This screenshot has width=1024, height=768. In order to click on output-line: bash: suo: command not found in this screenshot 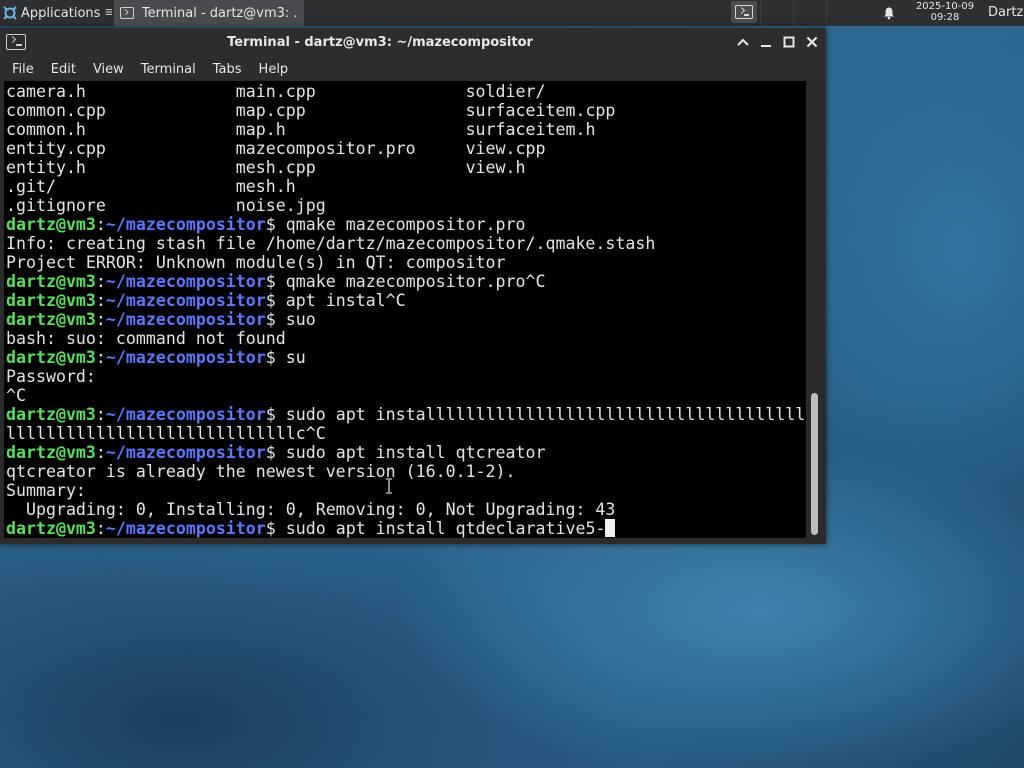, I will do `click(405, 338)`.